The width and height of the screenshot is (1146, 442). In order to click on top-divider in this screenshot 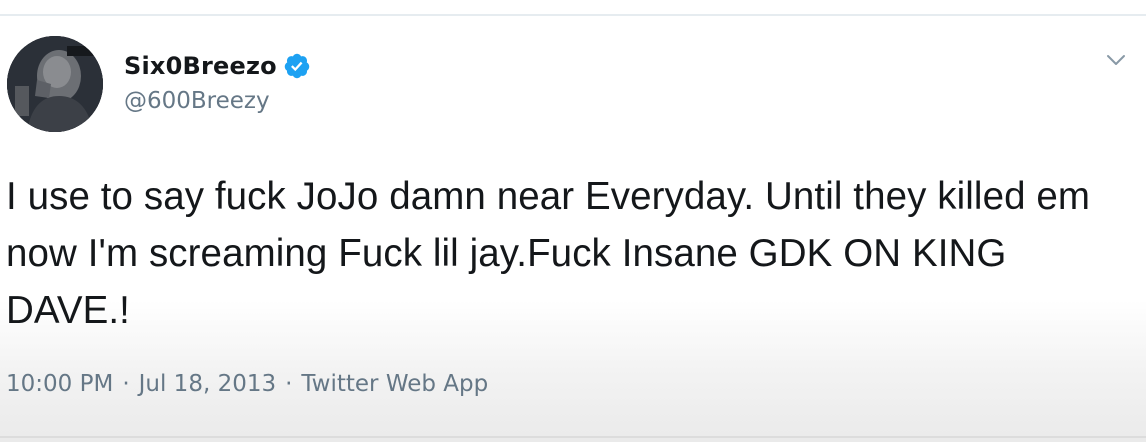, I will do `click(573, 15)`.